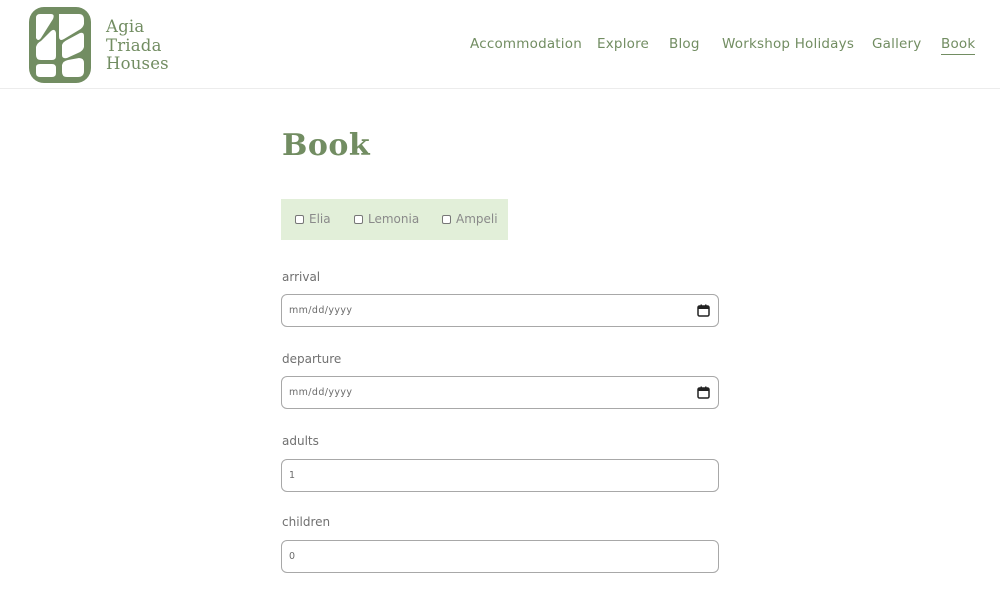  I want to click on departure-date-input: mm/dd/yyyy, so click(500, 392).